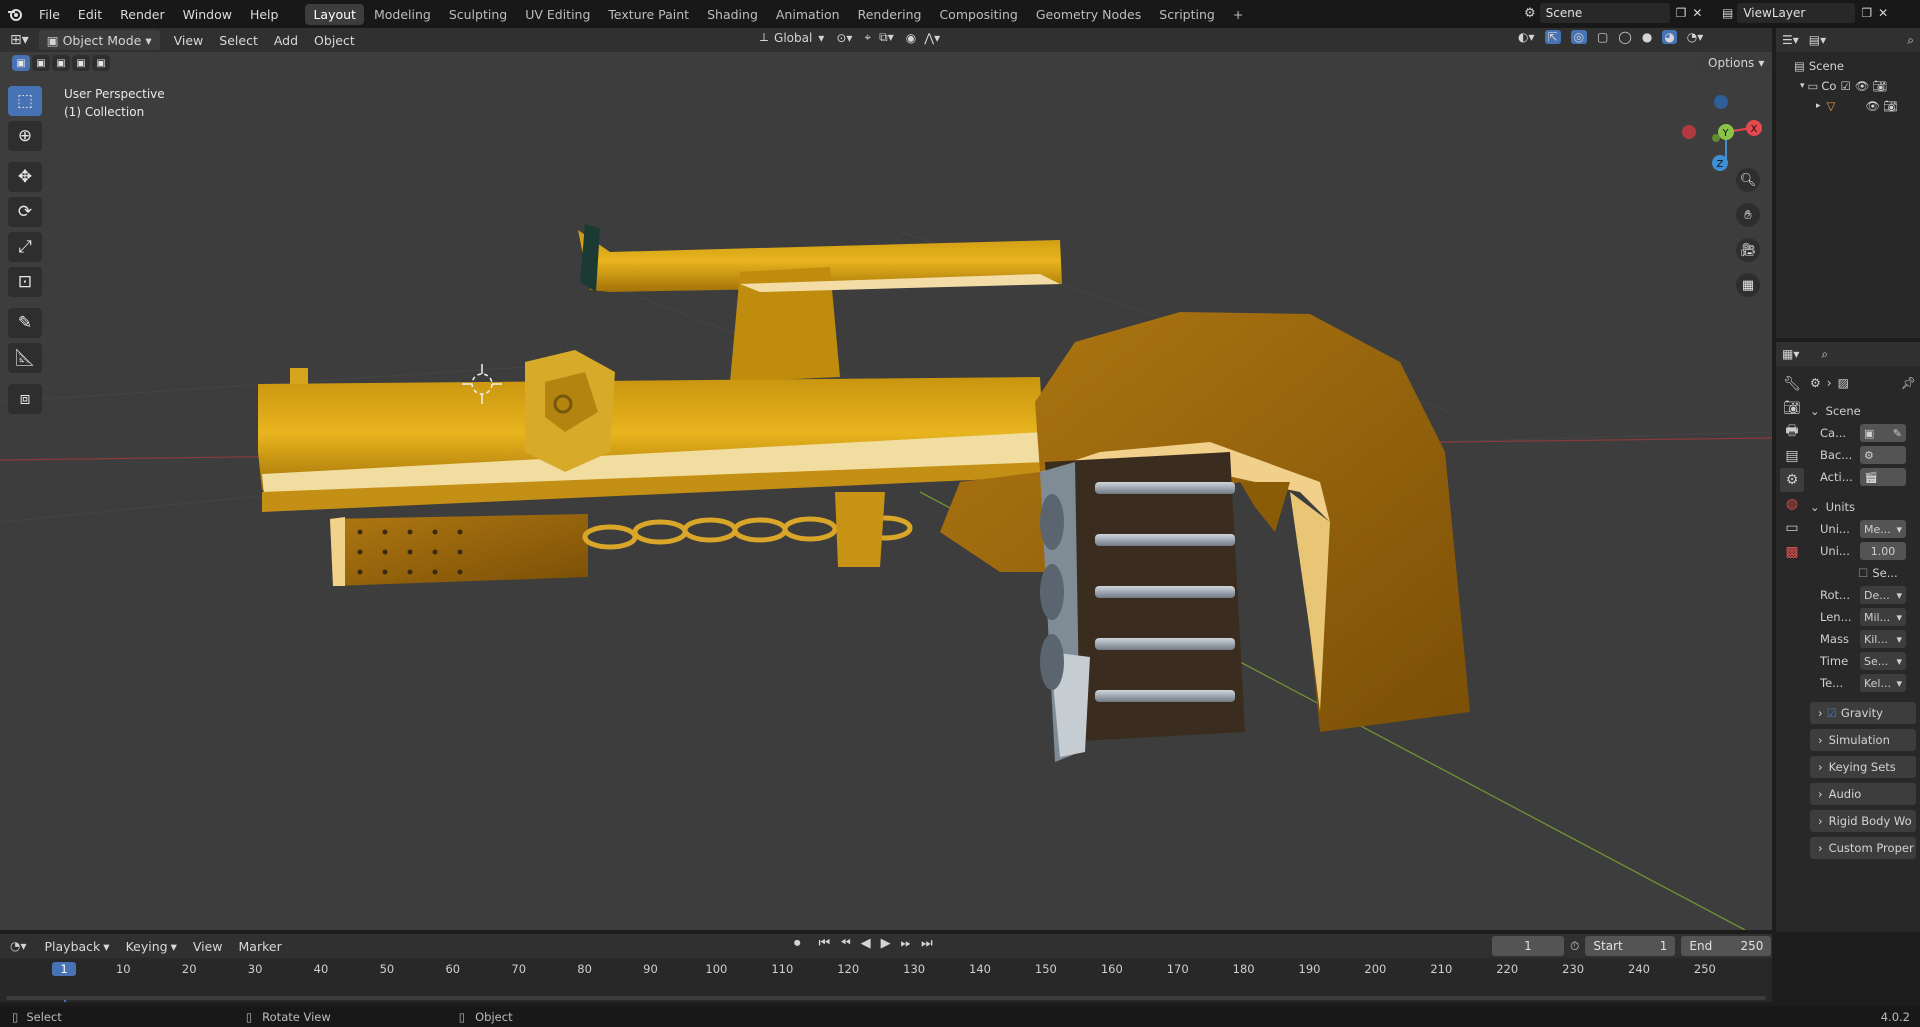  What do you see at coordinates (142, 14) in the screenshot?
I see `menu-render: Render` at bounding box center [142, 14].